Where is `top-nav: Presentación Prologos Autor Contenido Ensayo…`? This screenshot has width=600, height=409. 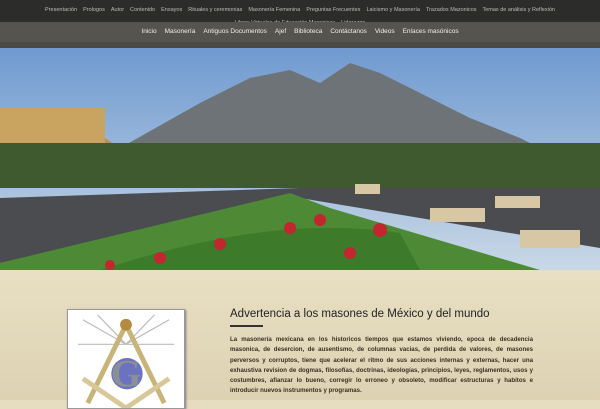
top-nav: Presentación Prologos Autor Contenido Ensayo… is located at coordinates (300, 13).